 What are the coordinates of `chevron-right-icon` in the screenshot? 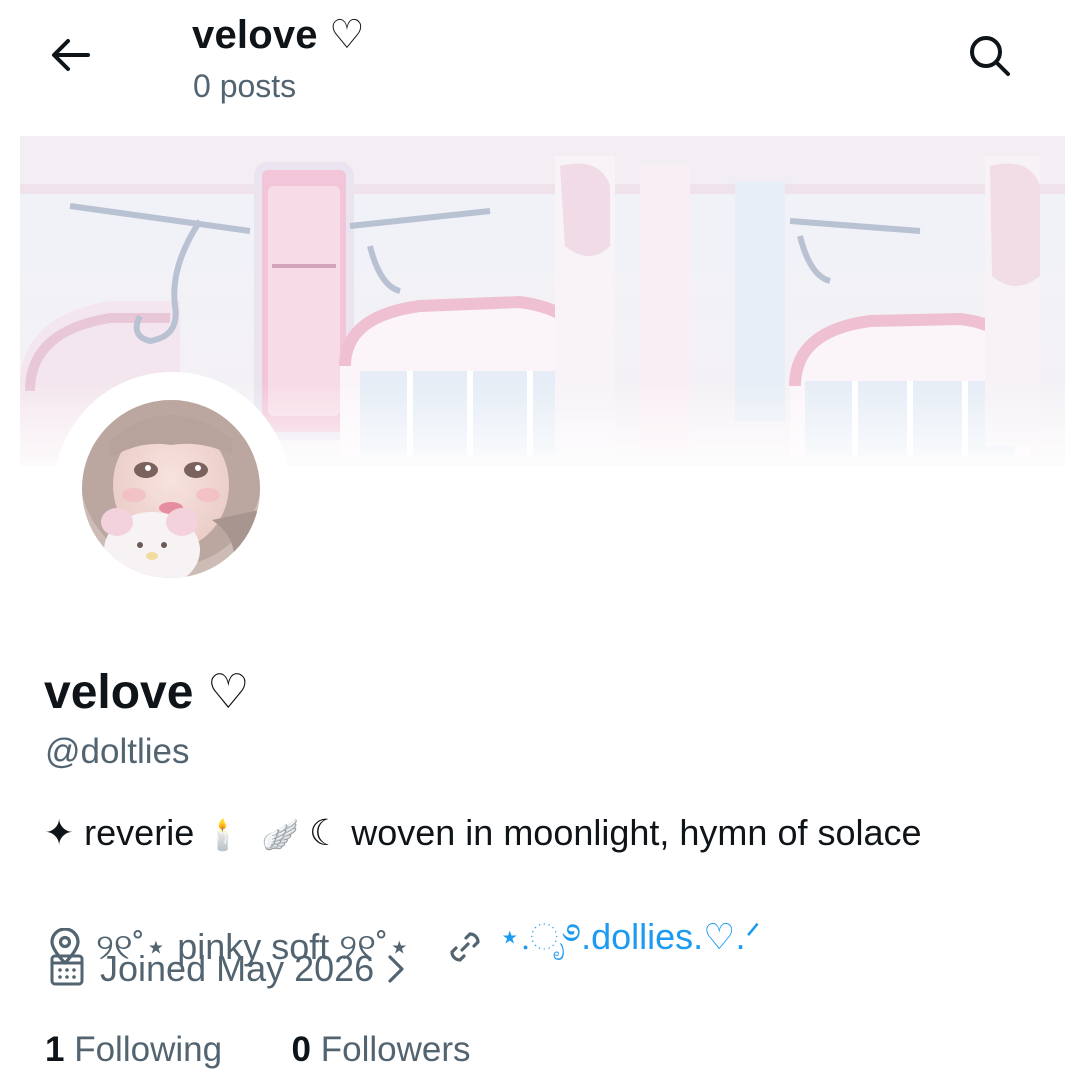 It's located at (396, 969).